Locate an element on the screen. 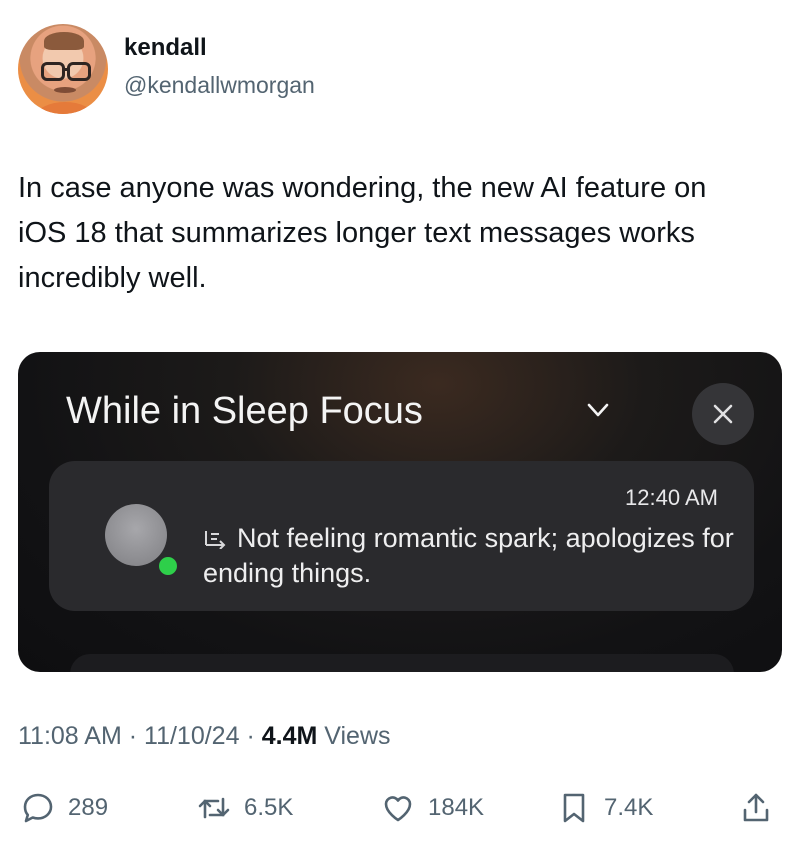 The height and width of the screenshot is (861, 800). tweet-actions: 289 6.5K 184K 7.4K is located at coordinates (400, 808).